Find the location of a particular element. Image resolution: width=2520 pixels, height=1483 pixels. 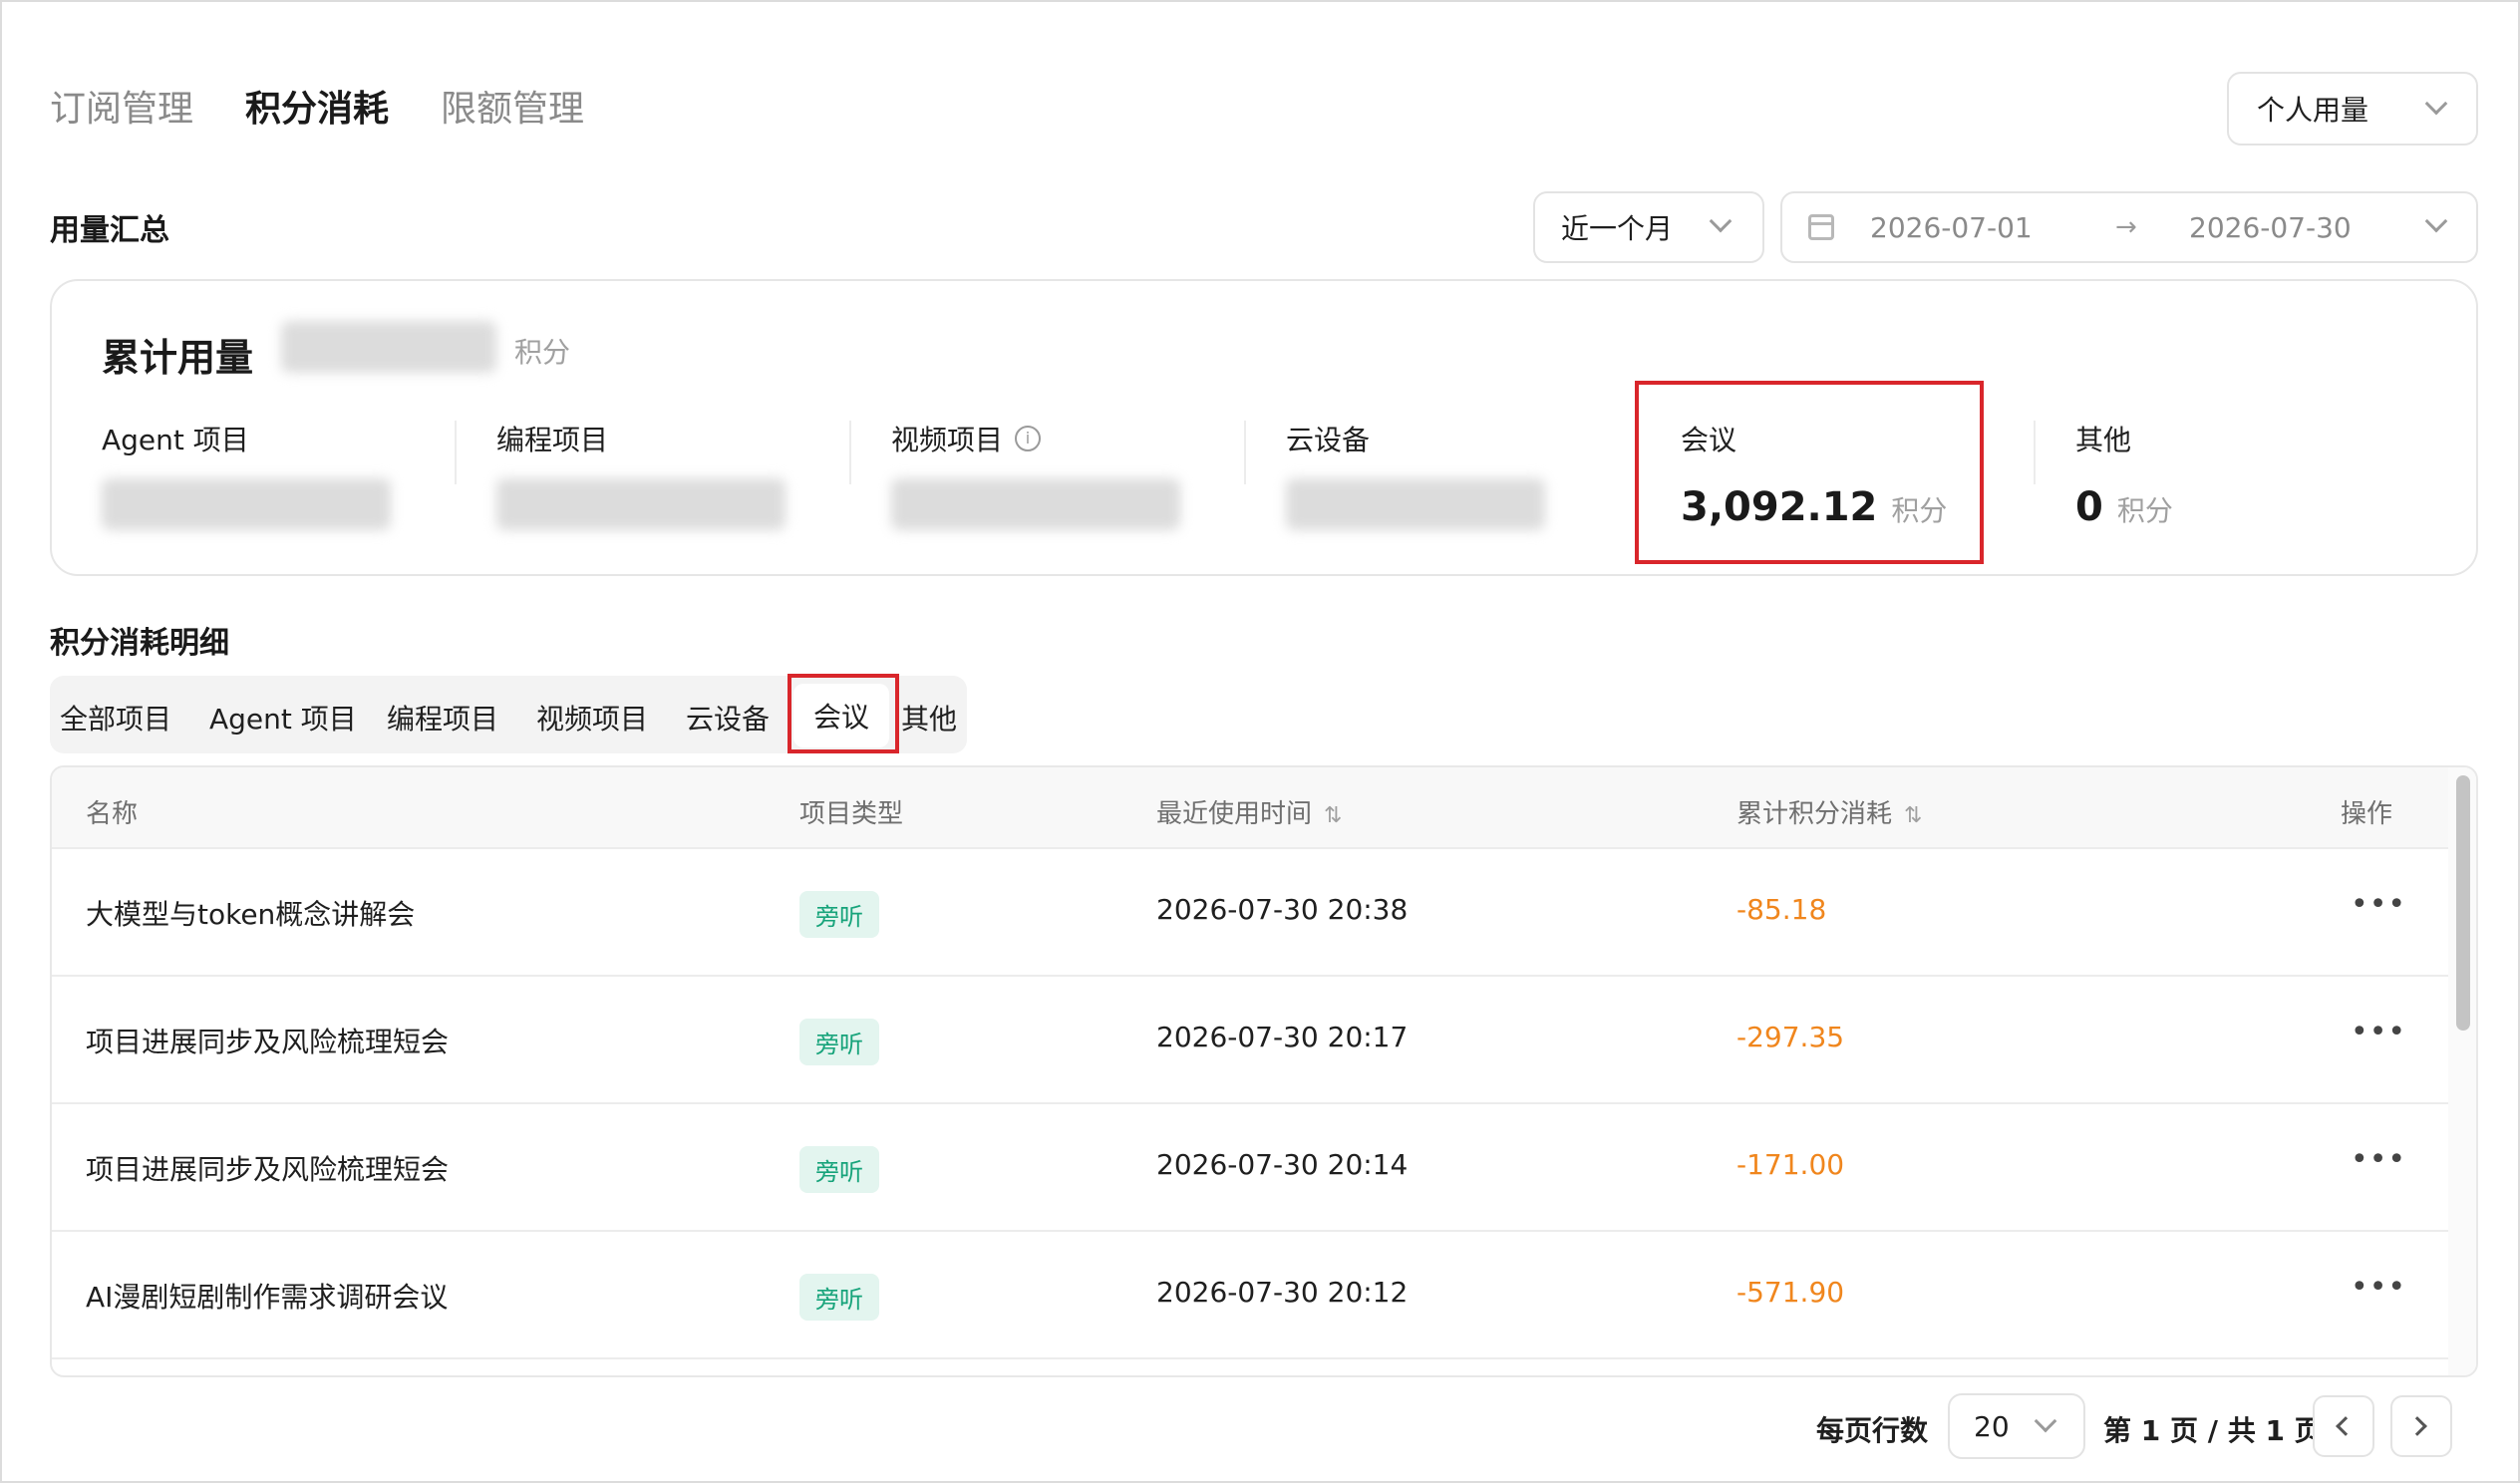

row-last-used: 2026-07-30 20:14 is located at coordinates (1282, 1164).